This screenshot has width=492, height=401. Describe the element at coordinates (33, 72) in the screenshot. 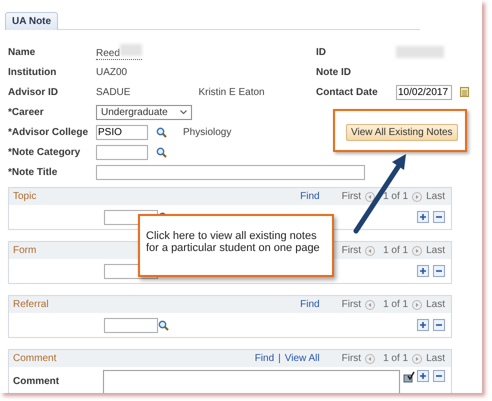

I see `field-label: Institution` at that location.